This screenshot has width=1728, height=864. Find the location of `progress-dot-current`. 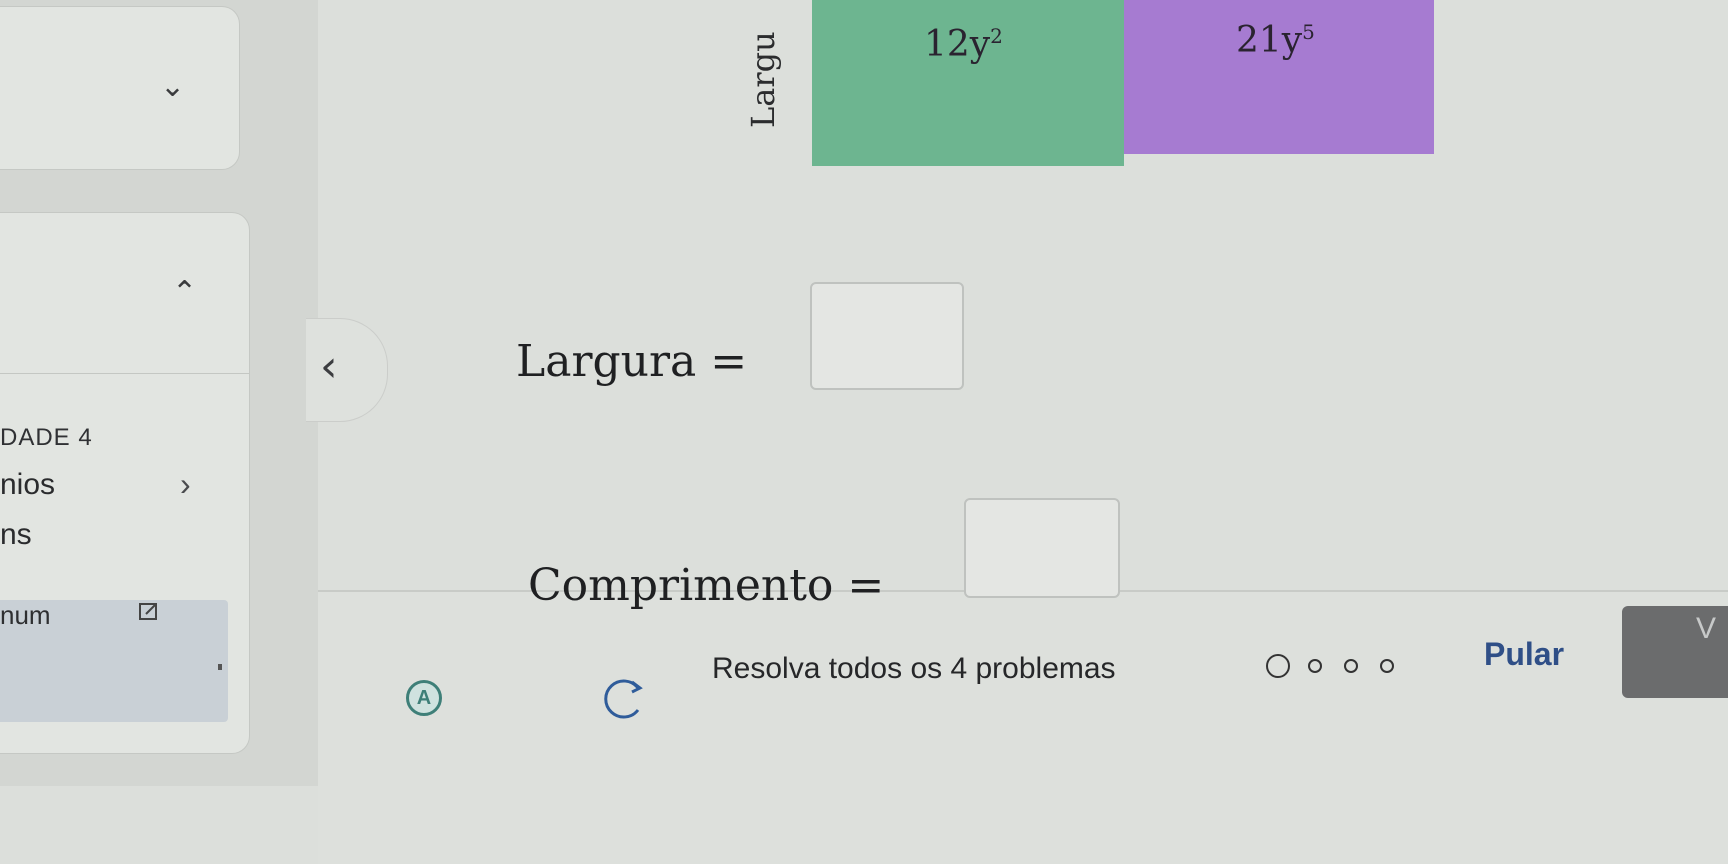

progress-dot-current is located at coordinates (1278, 666).